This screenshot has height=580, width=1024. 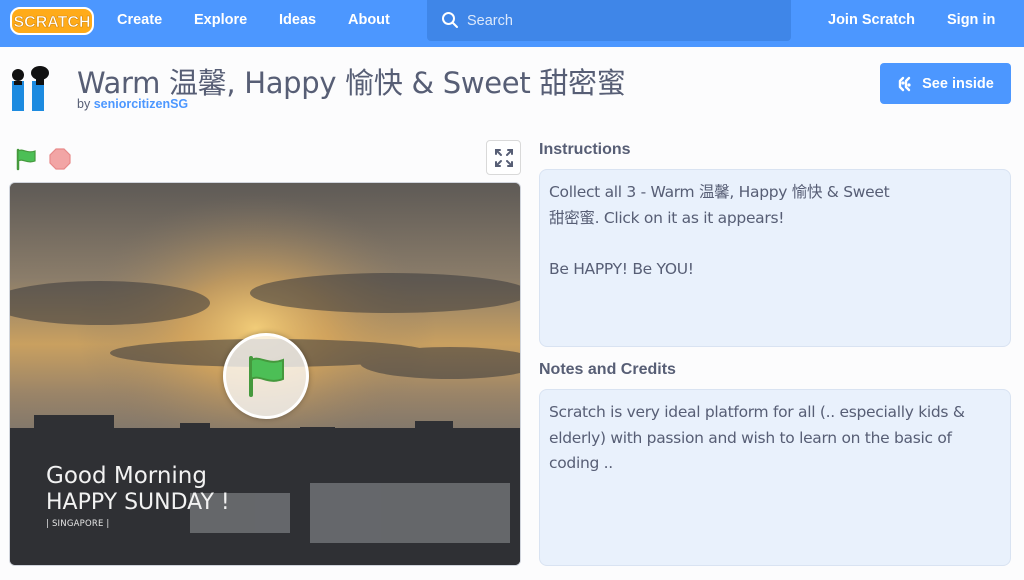 What do you see at coordinates (220, 23) in the screenshot?
I see `nav-explore: Explore` at bounding box center [220, 23].